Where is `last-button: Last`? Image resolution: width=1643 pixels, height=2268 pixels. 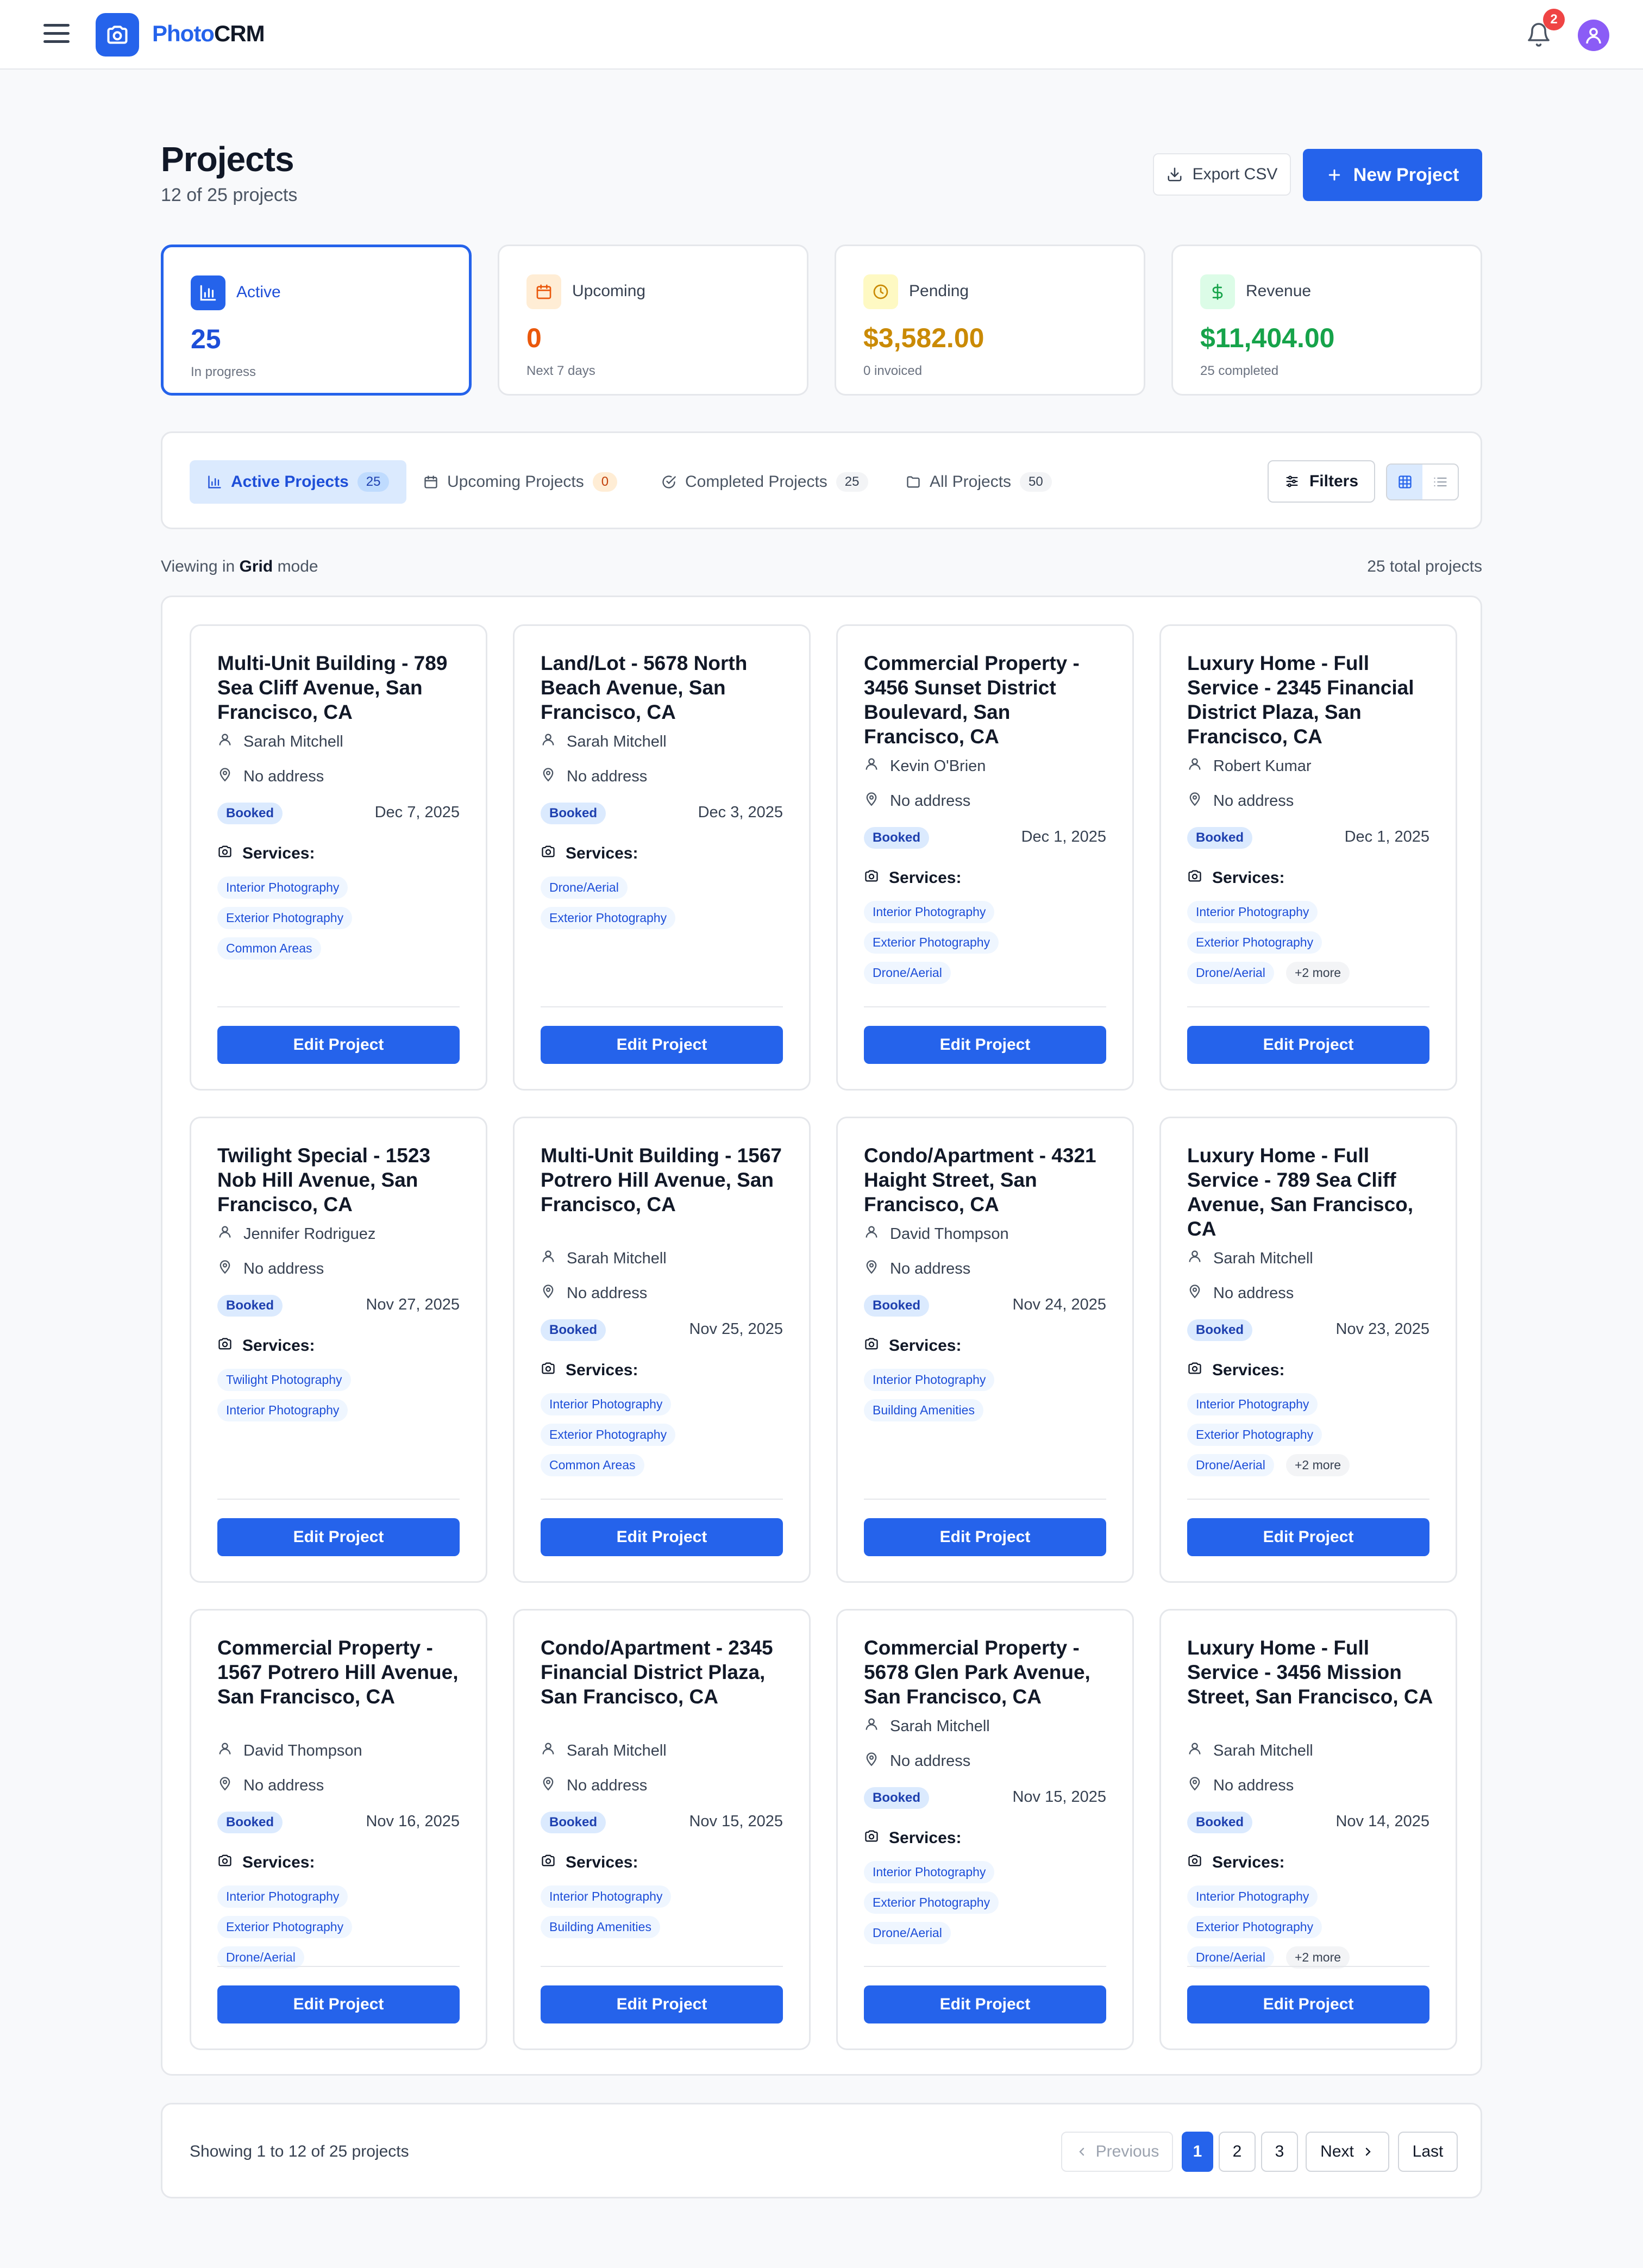 last-button: Last is located at coordinates (1428, 2152).